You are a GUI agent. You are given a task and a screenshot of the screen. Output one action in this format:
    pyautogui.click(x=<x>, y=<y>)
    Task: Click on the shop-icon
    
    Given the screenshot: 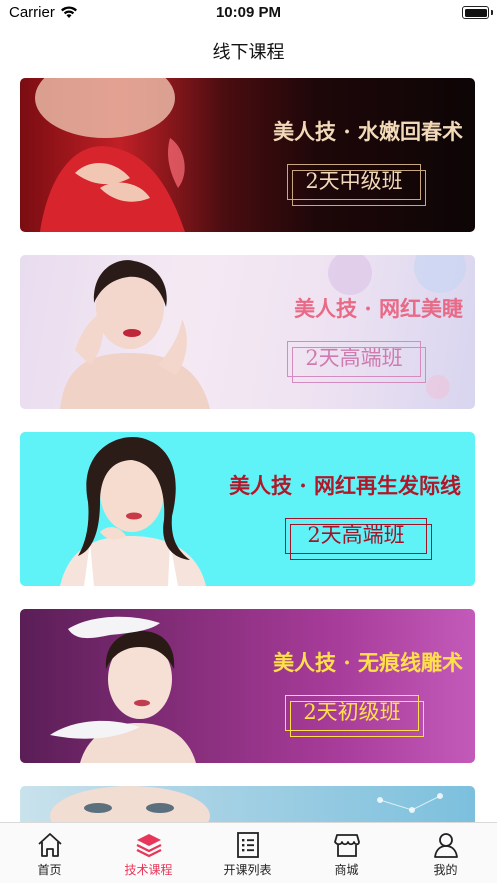 What is the action you would take?
    pyautogui.click(x=346, y=845)
    